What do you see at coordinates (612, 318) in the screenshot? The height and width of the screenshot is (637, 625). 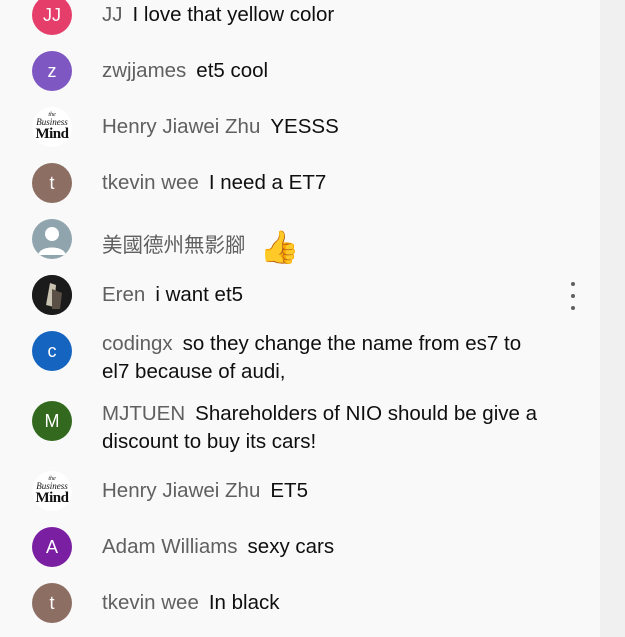 I see `scrollbar-track` at bounding box center [612, 318].